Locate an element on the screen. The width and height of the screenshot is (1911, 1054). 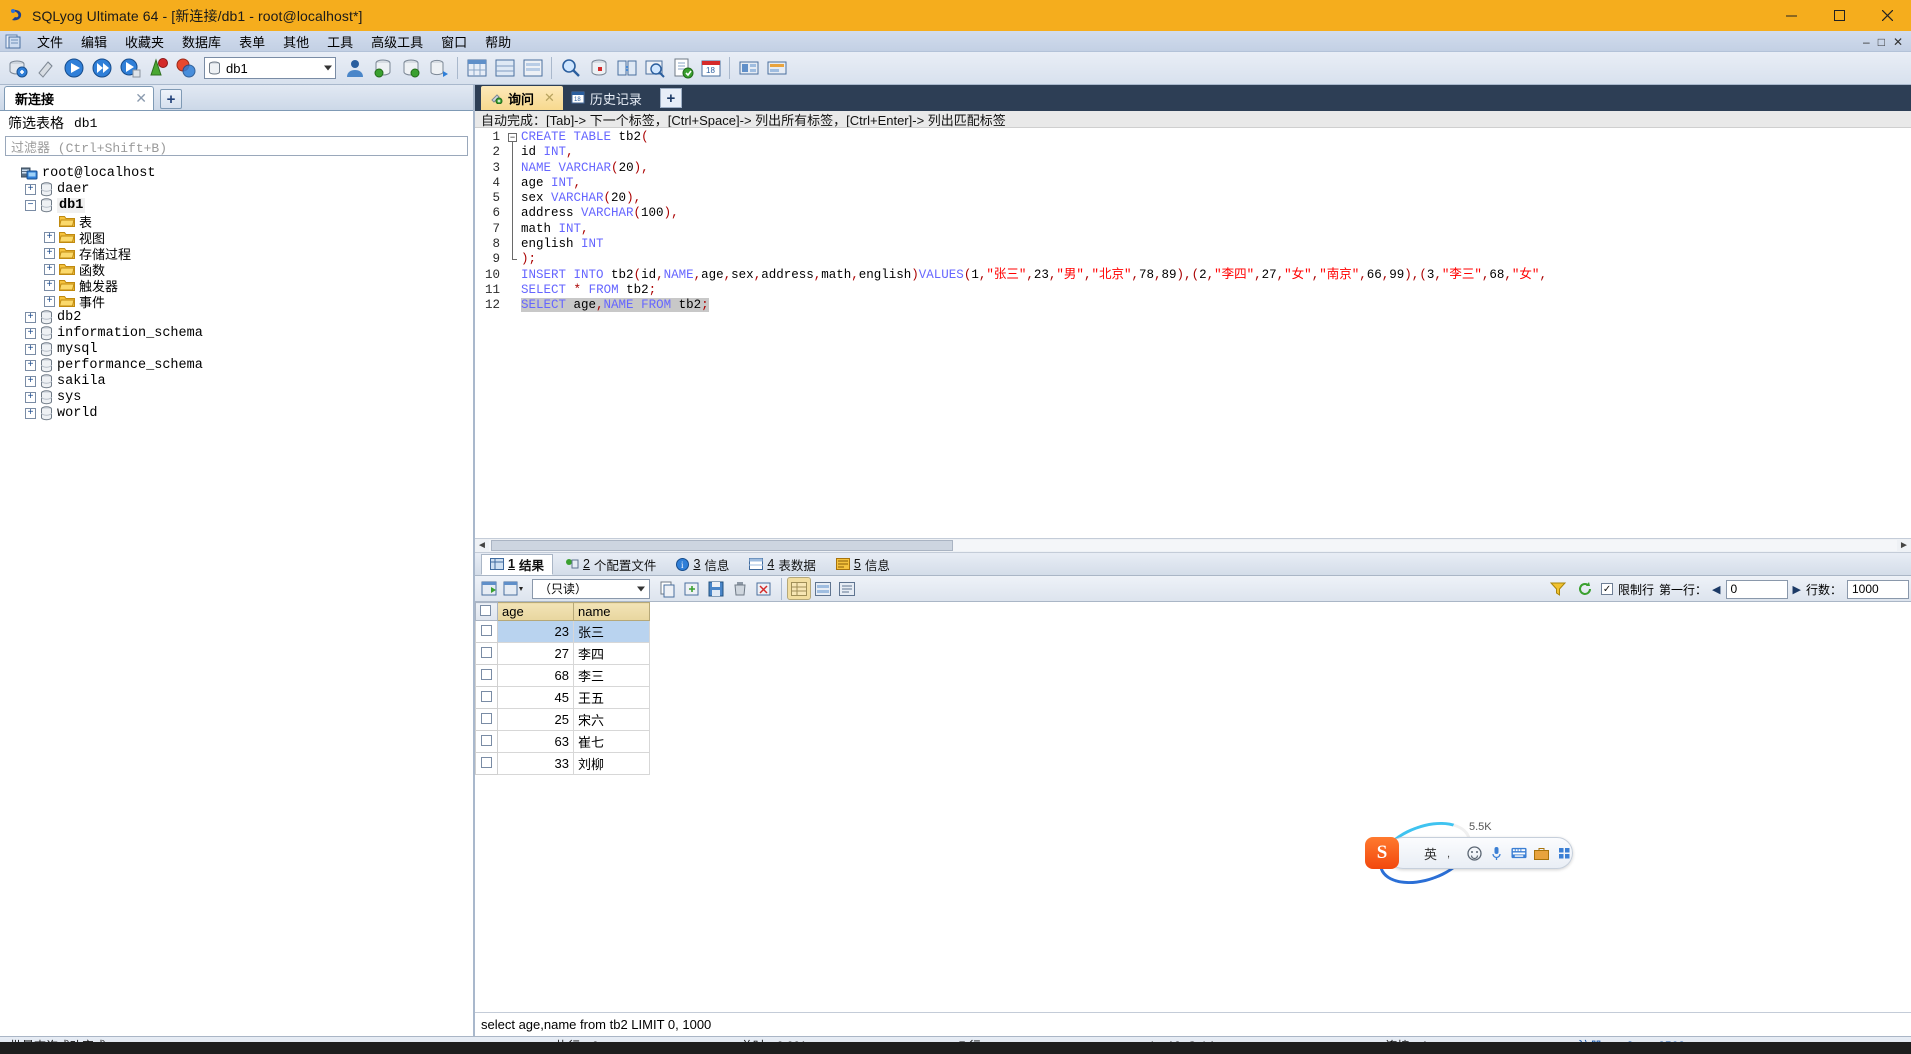
tree-node-: + 视图 is located at coordinates (236, 237).